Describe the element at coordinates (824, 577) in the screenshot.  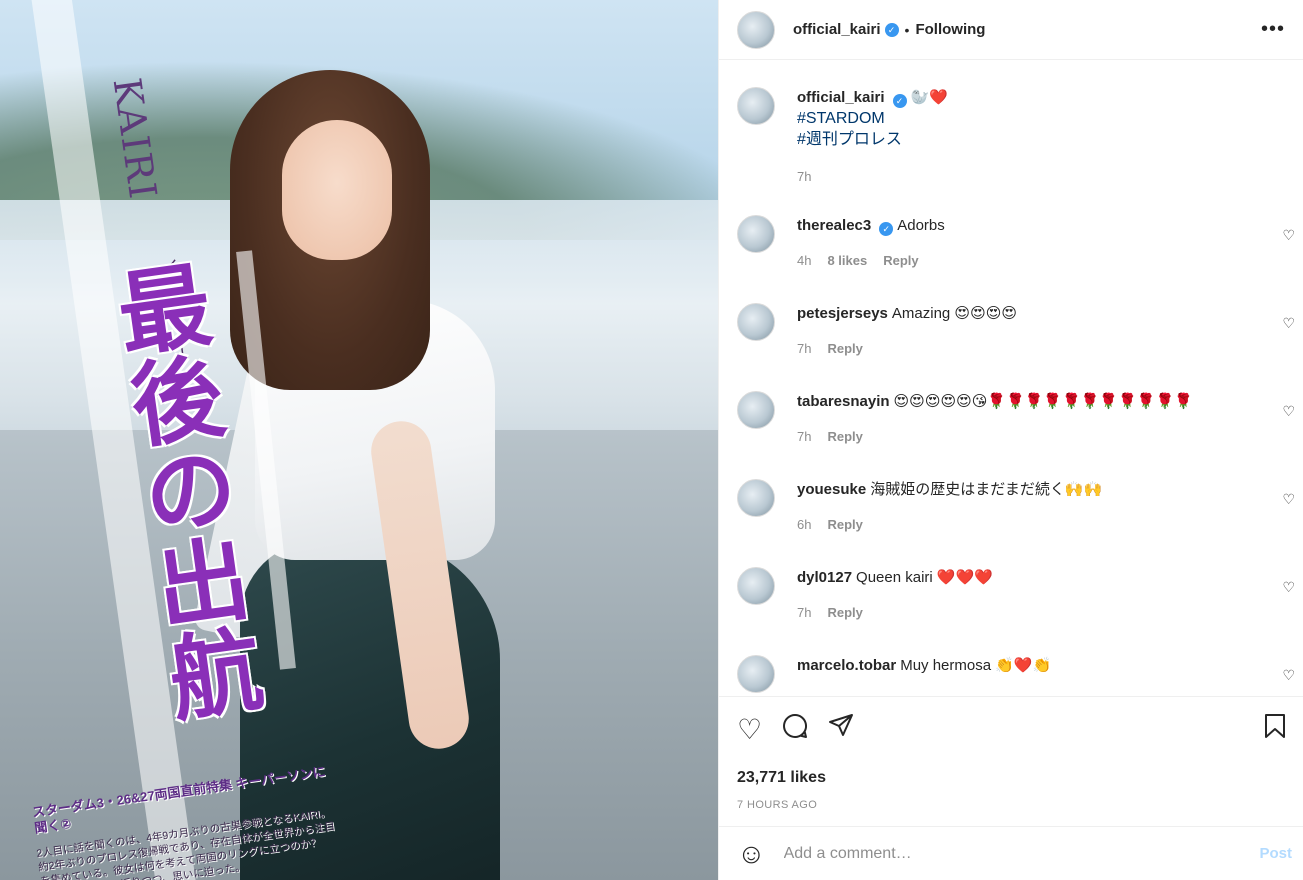
I see `commenter-username: dyl0127` at that location.